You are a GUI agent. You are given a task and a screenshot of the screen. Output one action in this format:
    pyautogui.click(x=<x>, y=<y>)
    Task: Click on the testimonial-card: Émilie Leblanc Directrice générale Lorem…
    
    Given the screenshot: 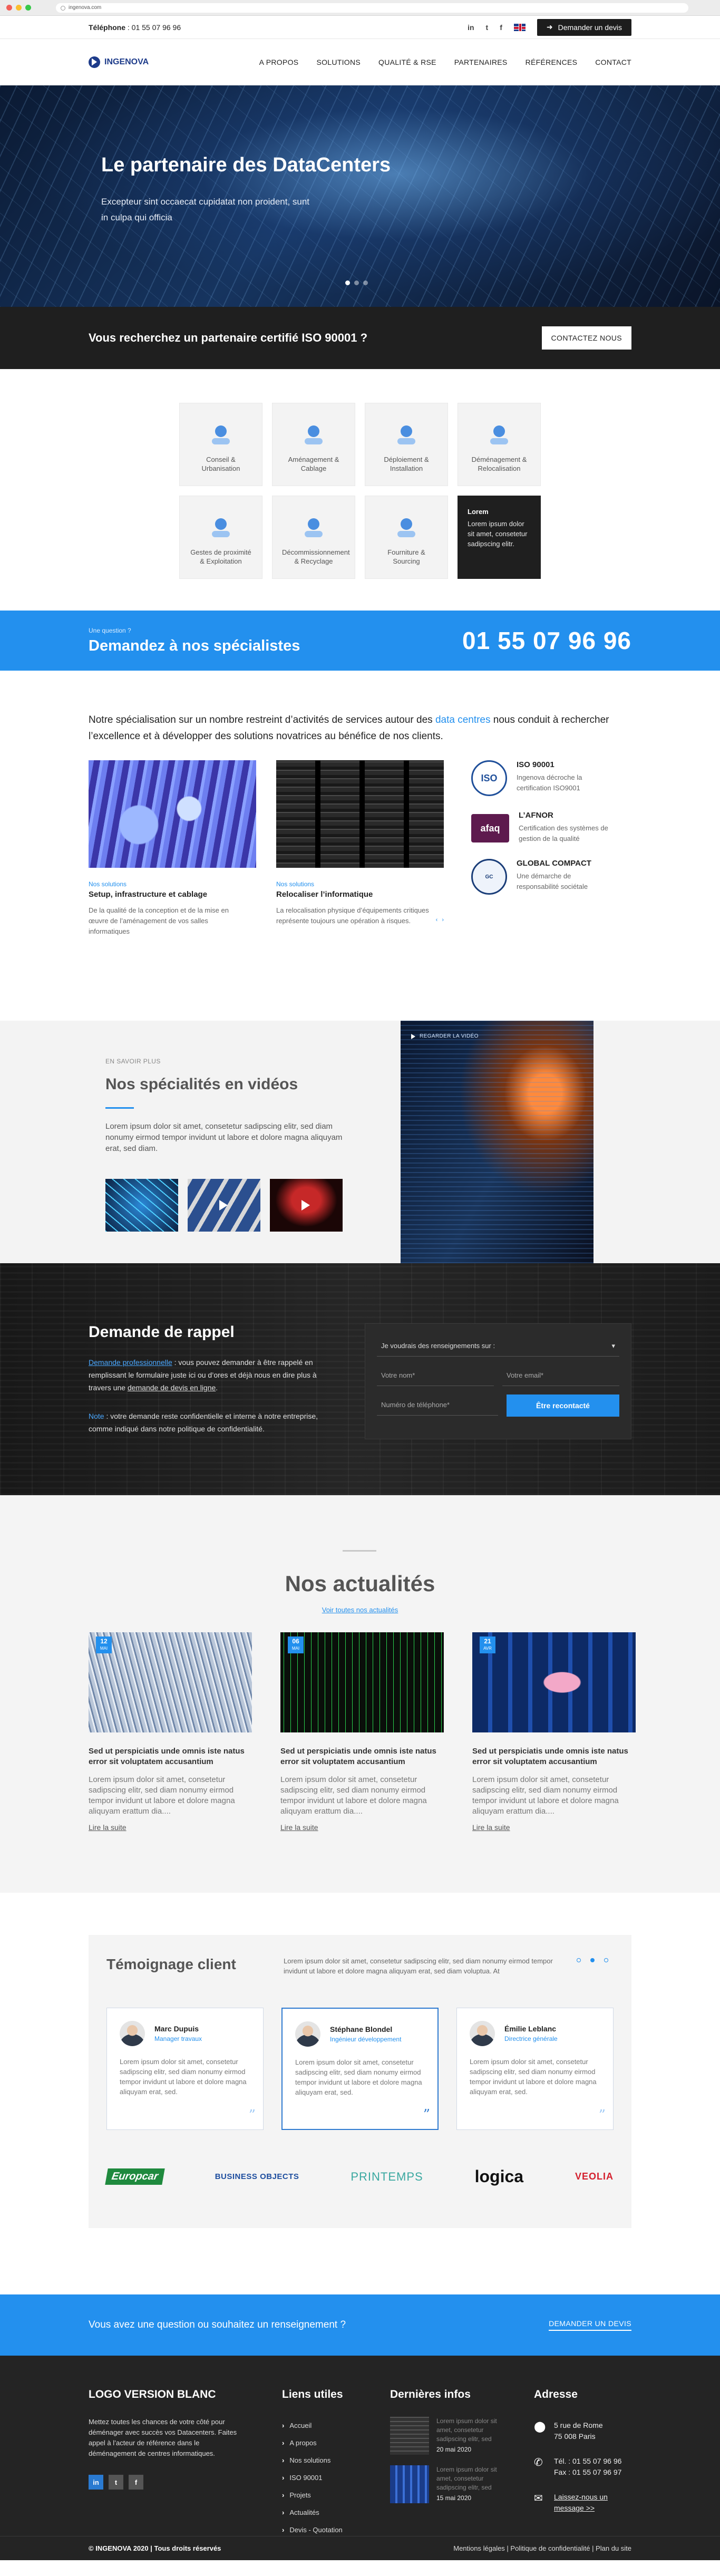 What is the action you would take?
    pyautogui.click(x=535, y=2069)
    